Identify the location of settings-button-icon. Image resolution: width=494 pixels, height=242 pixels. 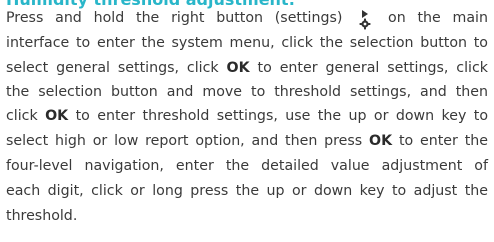
(365, 18).